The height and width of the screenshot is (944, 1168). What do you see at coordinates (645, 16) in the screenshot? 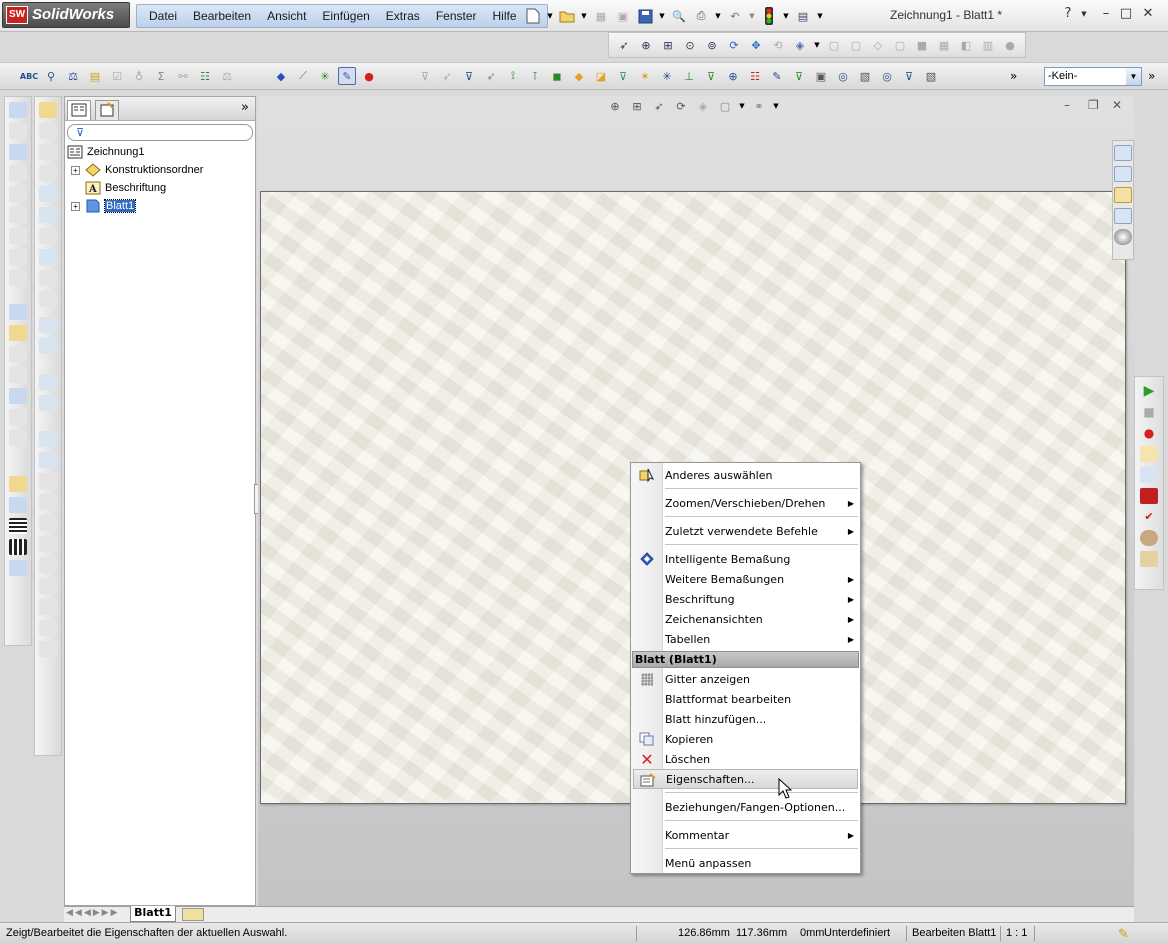
I see `save-icon` at bounding box center [645, 16].